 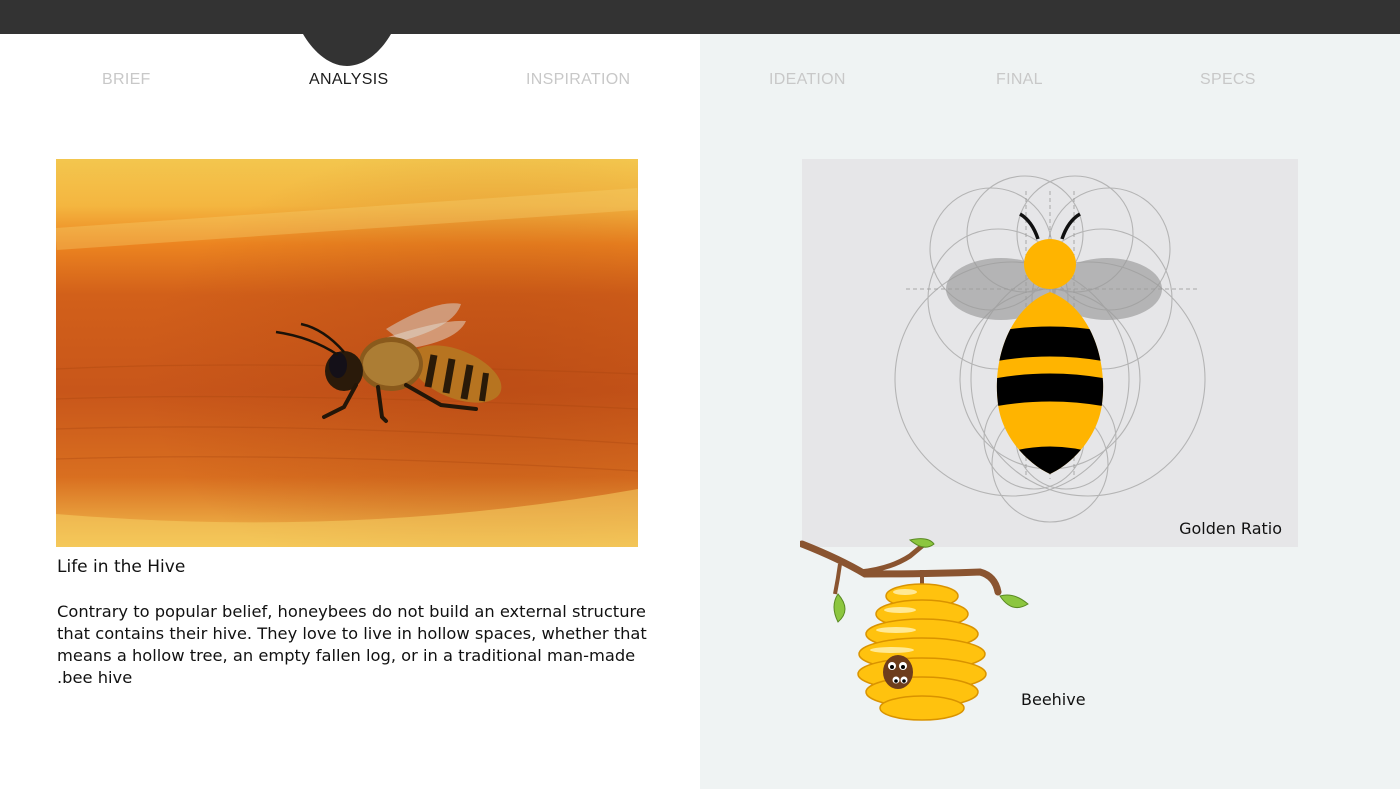 I want to click on tab-inspiration: INSPIRATION, so click(x=578, y=80).